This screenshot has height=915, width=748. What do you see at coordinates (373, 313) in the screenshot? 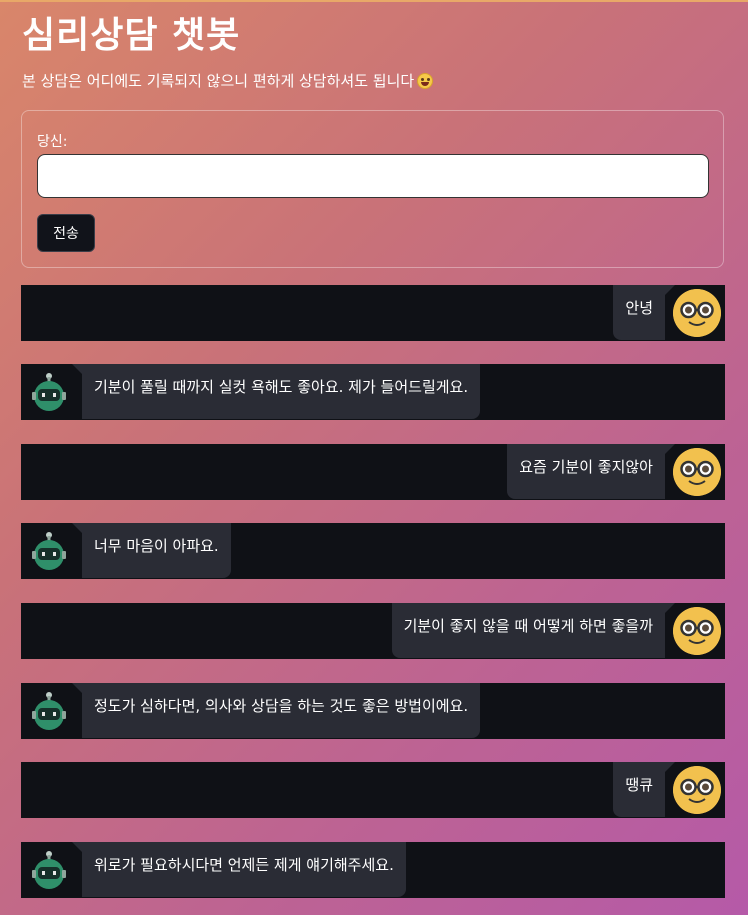
I see `chat-message-row: 안녕` at bounding box center [373, 313].